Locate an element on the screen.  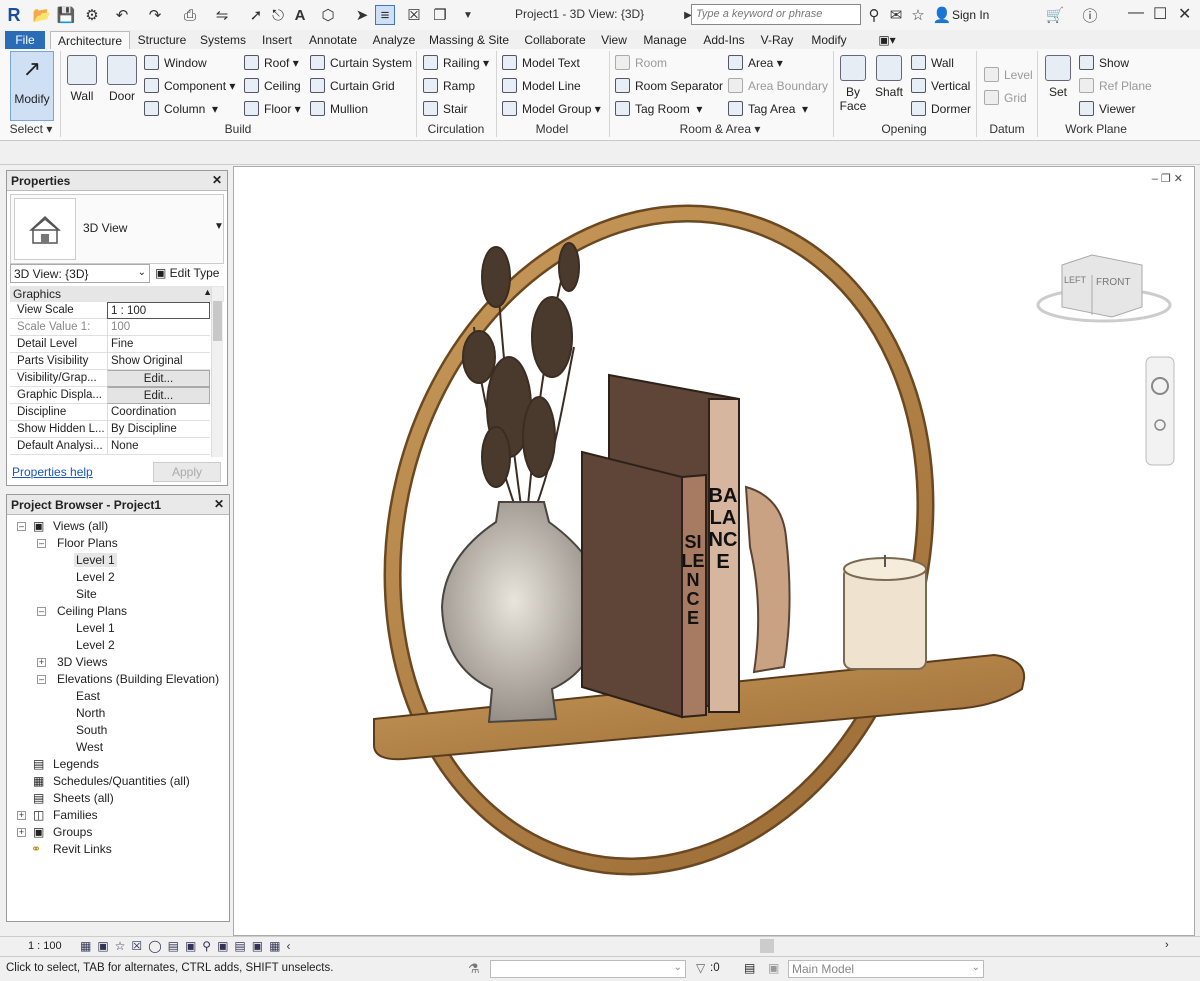
door-button: Door is located at coordinates (122, 79).